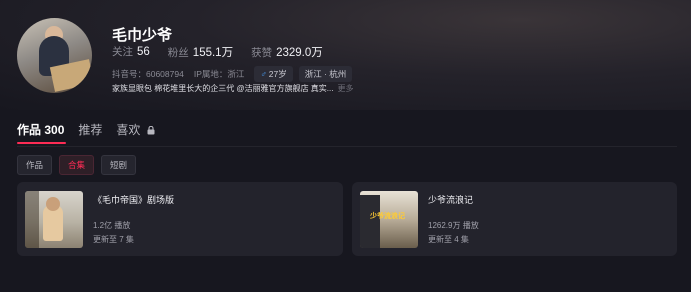 Image resolution: width=691 pixels, height=292 pixels. I want to click on collection-card: 《毛巾帝国》剧场版 1.2亿 播放 更新至 7 集, so click(180, 219).